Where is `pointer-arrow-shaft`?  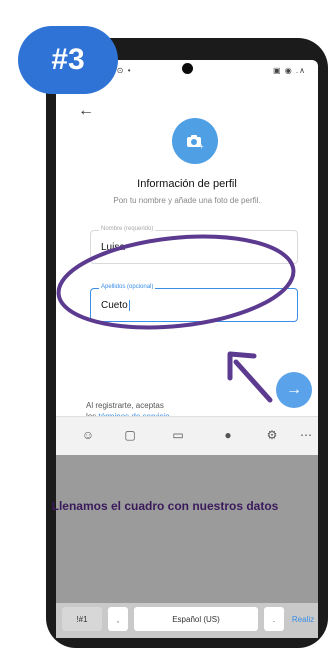
pointer-arrow-shaft is located at coordinates (253, 381).